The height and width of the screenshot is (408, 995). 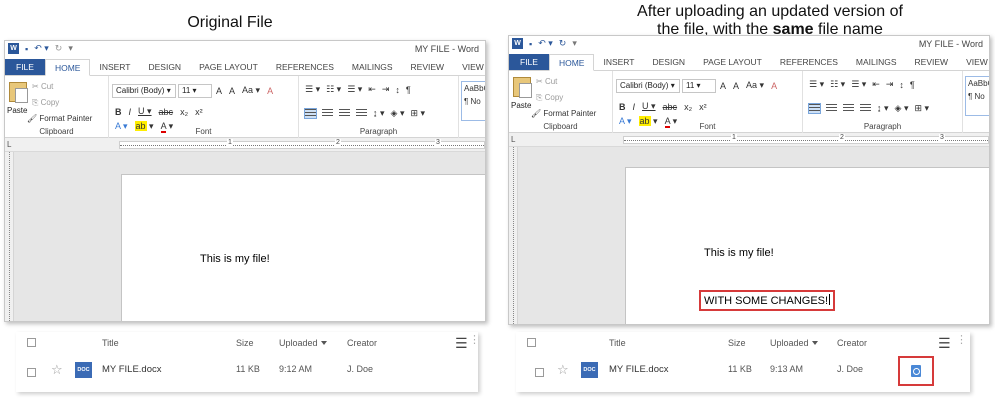 What do you see at coordinates (118, 112) in the screenshot?
I see `bold-icon: B` at bounding box center [118, 112].